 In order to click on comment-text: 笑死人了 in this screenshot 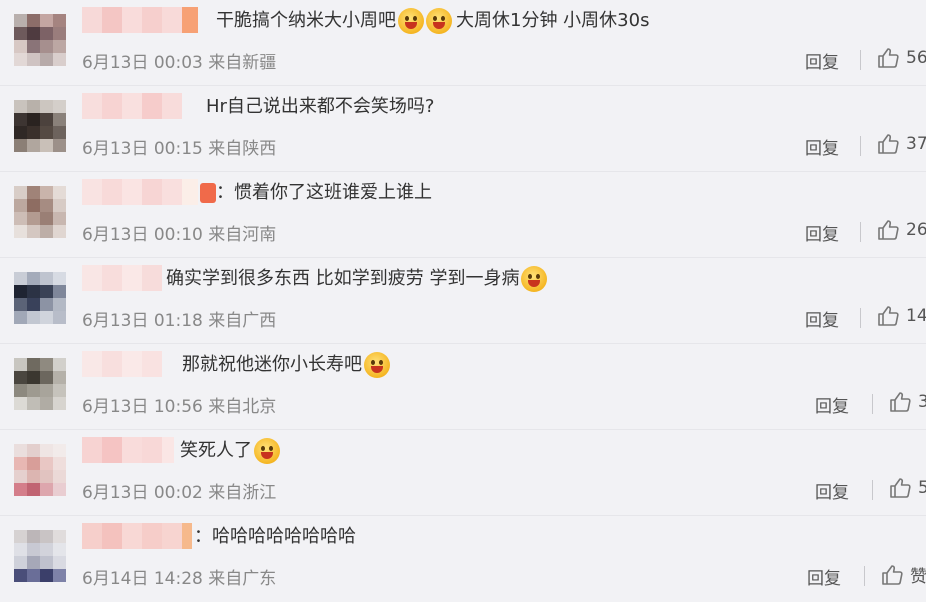, I will do `click(230, 451)`.